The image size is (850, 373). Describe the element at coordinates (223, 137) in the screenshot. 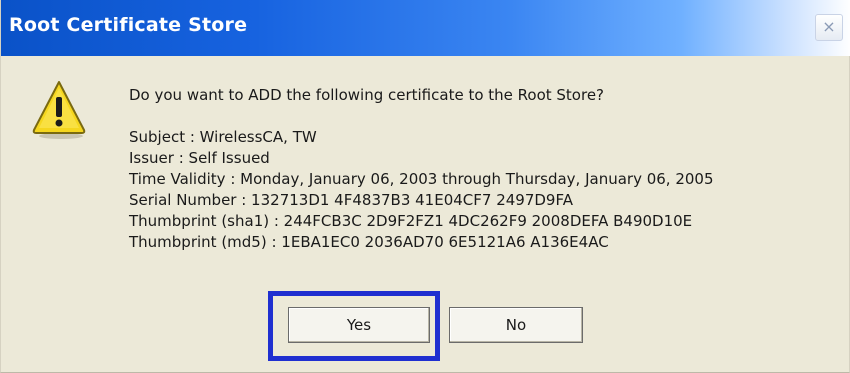

I see `subject-line: Subject : WirelessCA, TW` at that location.